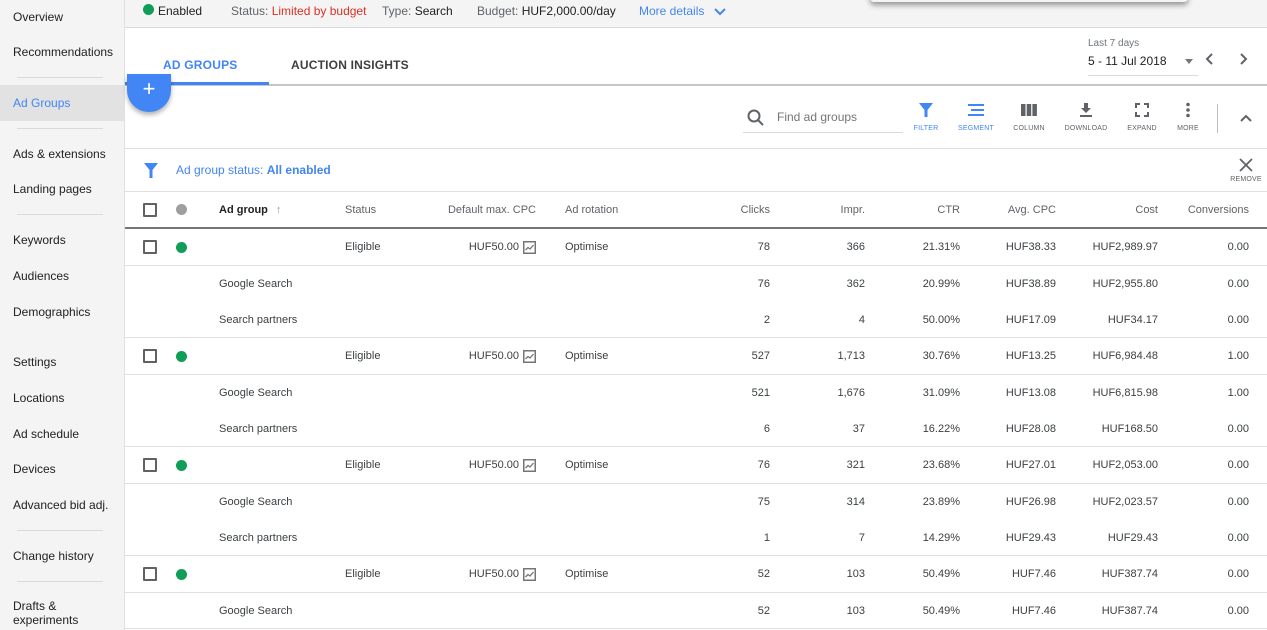  What do you see at coordinates (839, 117) in the screenshot?
I see `search-input` at bounding box center [839, 117].